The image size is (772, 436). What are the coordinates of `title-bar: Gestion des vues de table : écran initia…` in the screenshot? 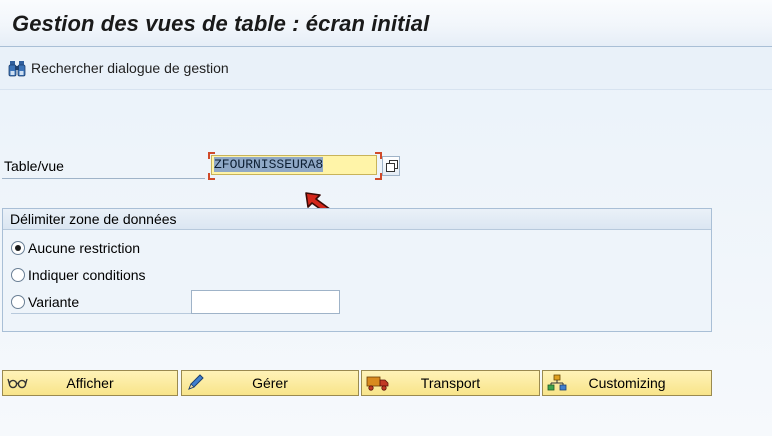 It's located at (386, 23).